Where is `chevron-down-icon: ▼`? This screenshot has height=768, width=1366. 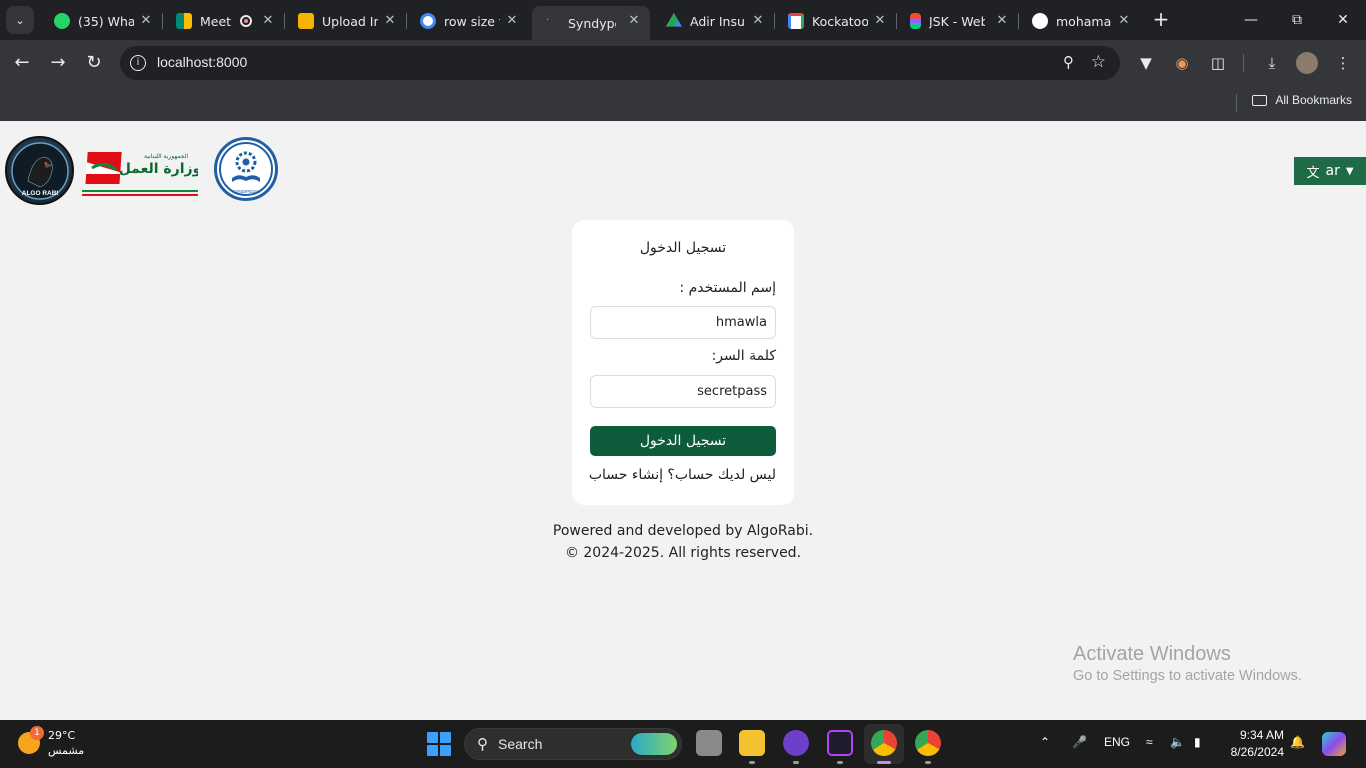
chevron-down-icon: ▼ is located at coordinates (1349, 171).